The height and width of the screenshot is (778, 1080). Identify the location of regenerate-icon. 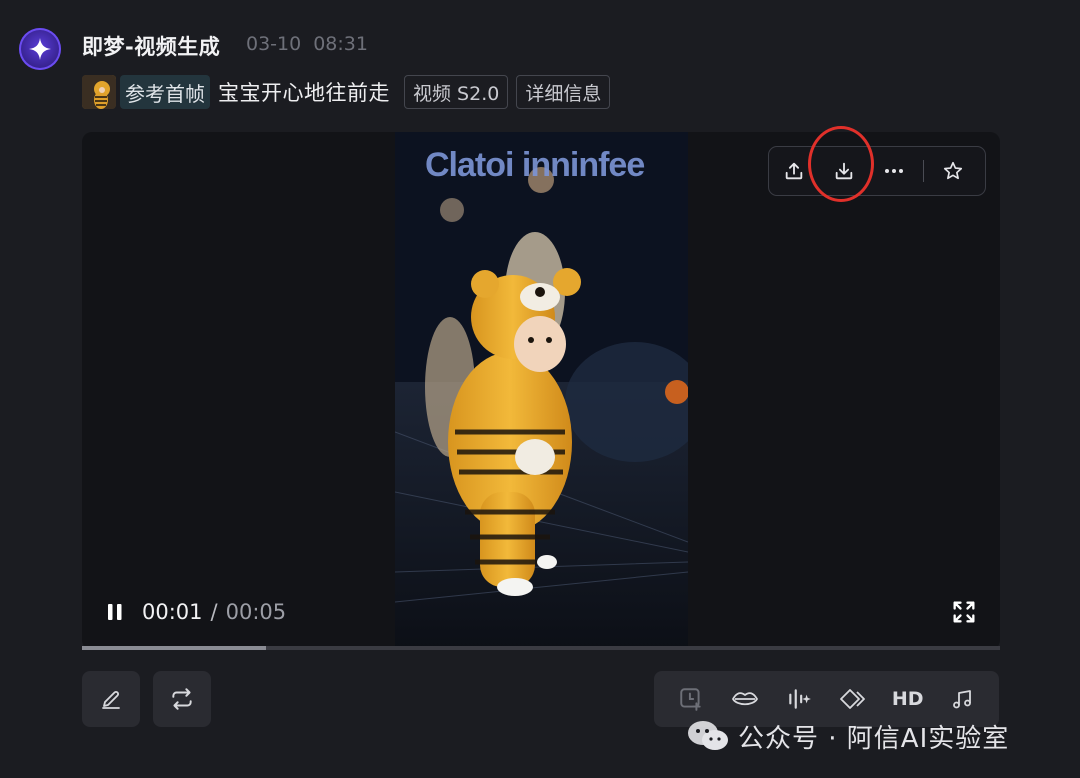
(182, 699).